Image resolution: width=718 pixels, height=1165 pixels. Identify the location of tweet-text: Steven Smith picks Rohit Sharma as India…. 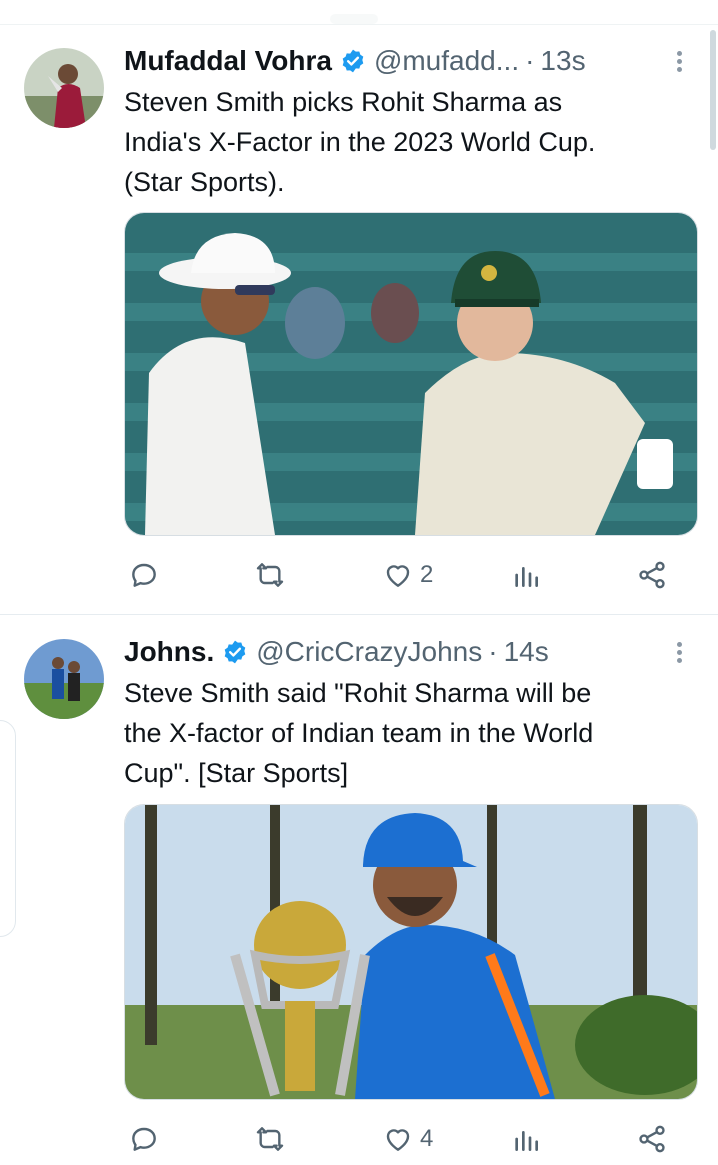
(409, 142).